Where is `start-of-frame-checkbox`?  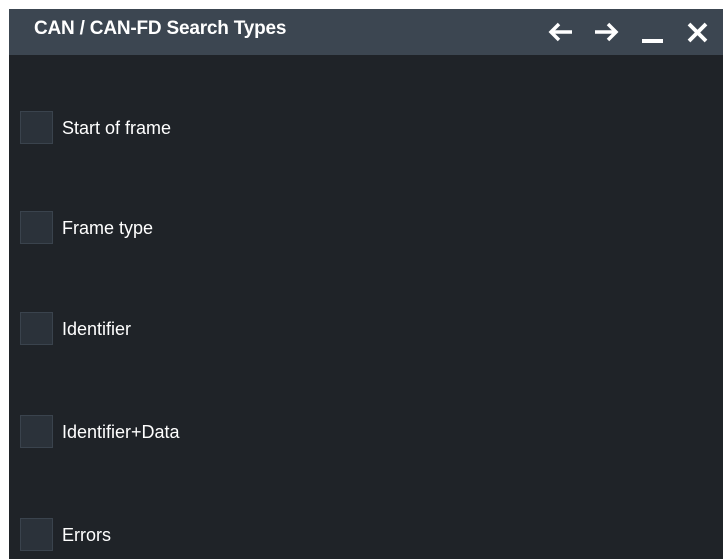
start-of-frame-checkbox is located at coordinates (36, 127).